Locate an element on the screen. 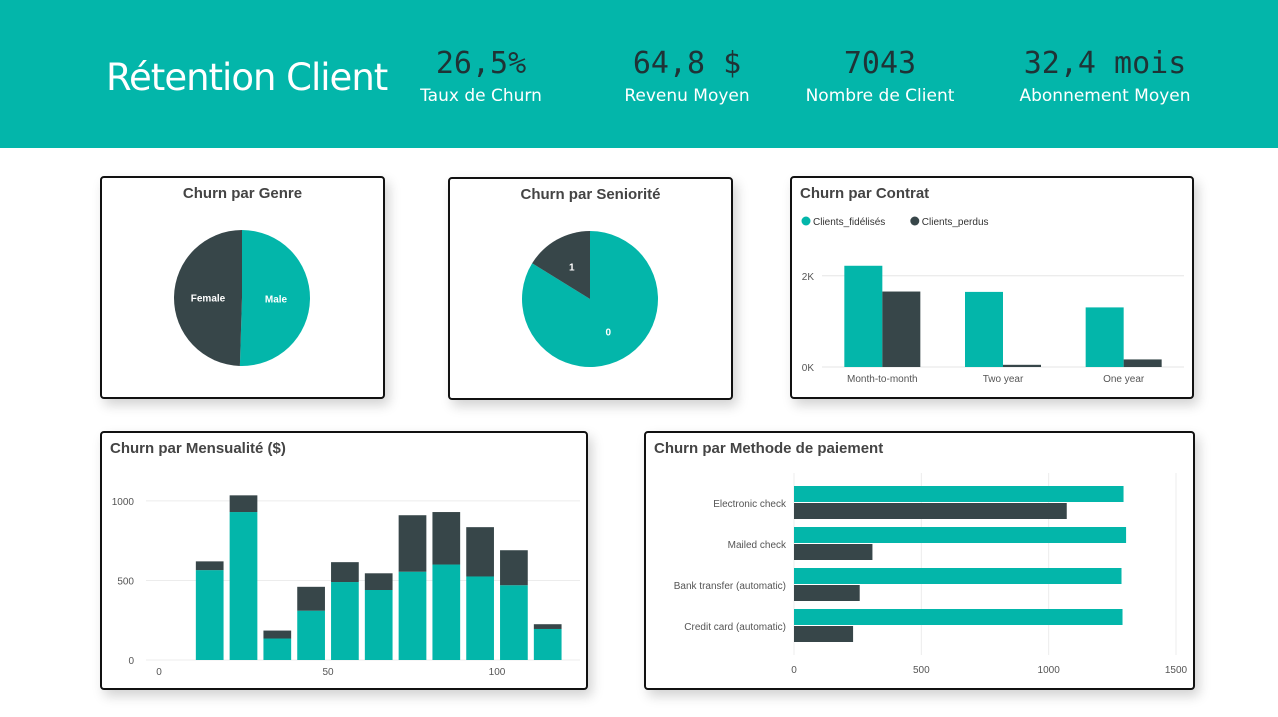  x-tick-label: 1500 is located at coordinates (1176, 670).